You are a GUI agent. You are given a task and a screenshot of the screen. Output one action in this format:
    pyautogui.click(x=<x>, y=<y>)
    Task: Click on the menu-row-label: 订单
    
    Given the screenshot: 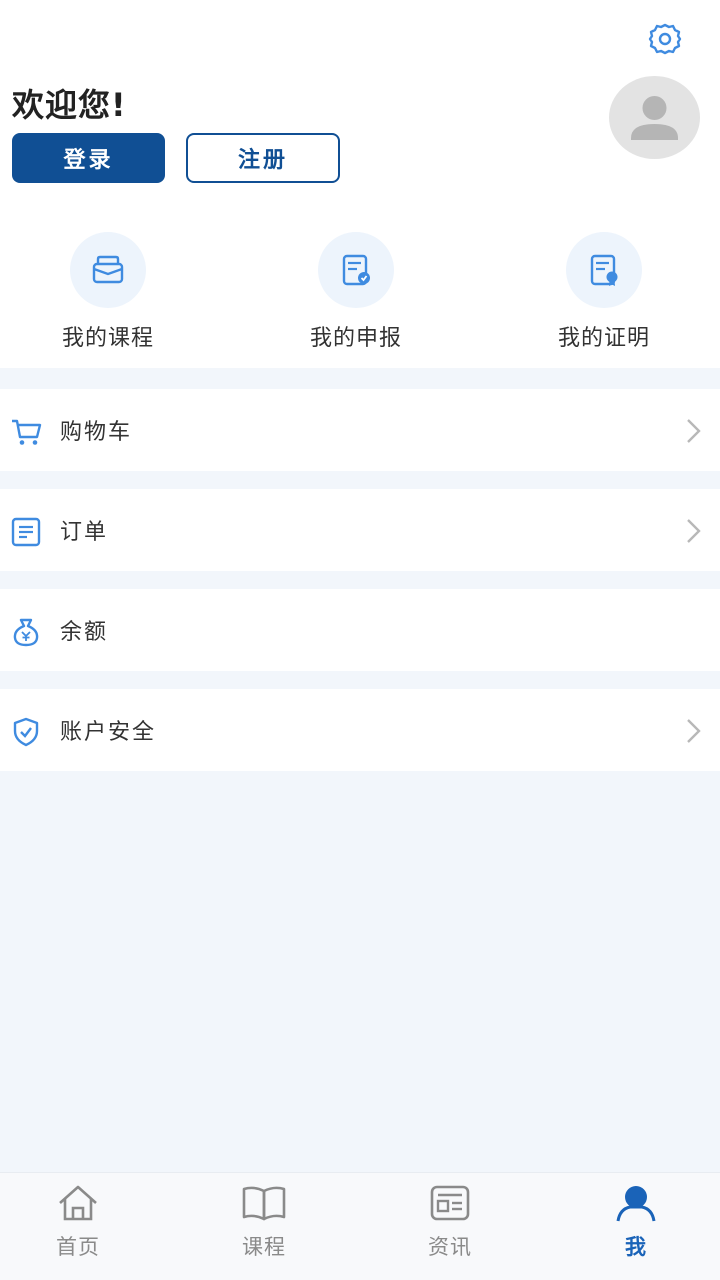 What is the action you would take?
    pyautogui.click(x=84, y=532)
    